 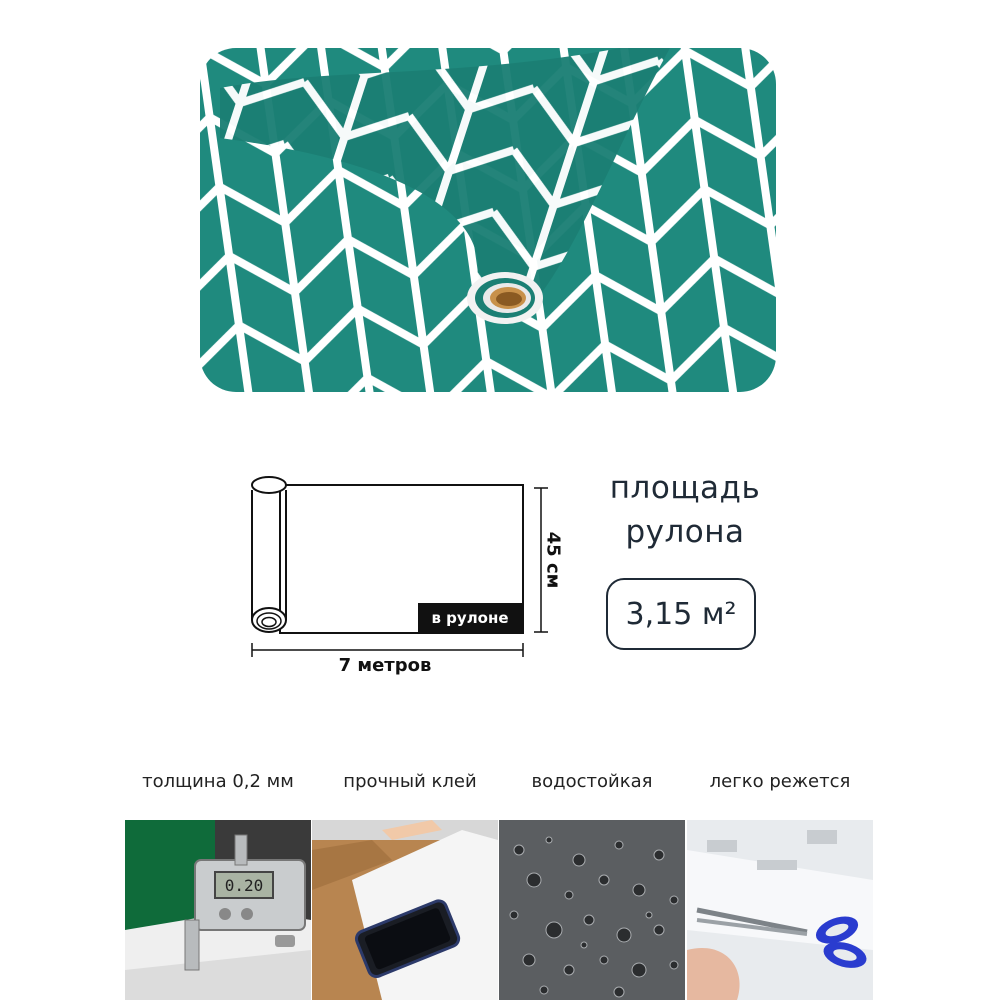 I want to click on scissors-cutting-image, so click(x=780, y=910).